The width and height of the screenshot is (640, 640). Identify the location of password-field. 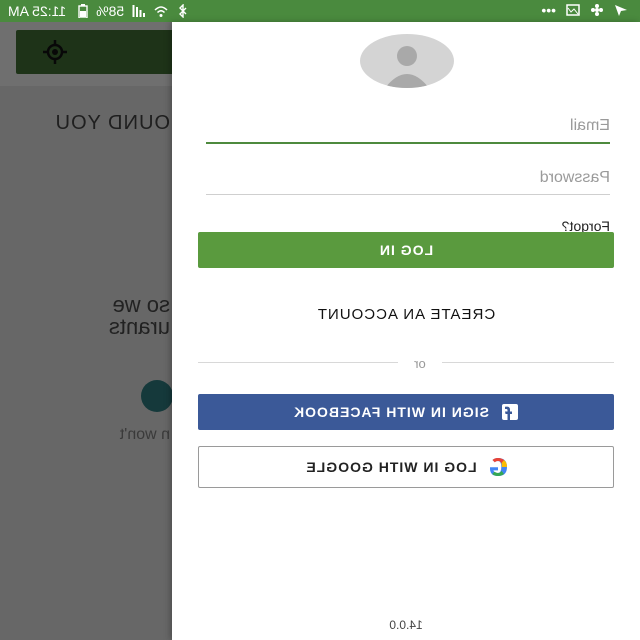
(408, 179).